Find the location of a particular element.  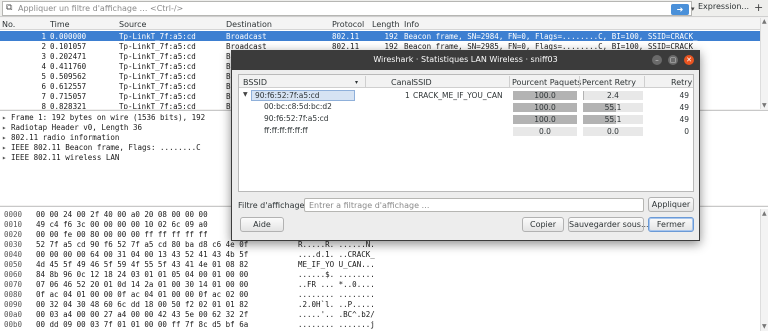

packet-time: 0.202471 is located at coordinates (68, 56).